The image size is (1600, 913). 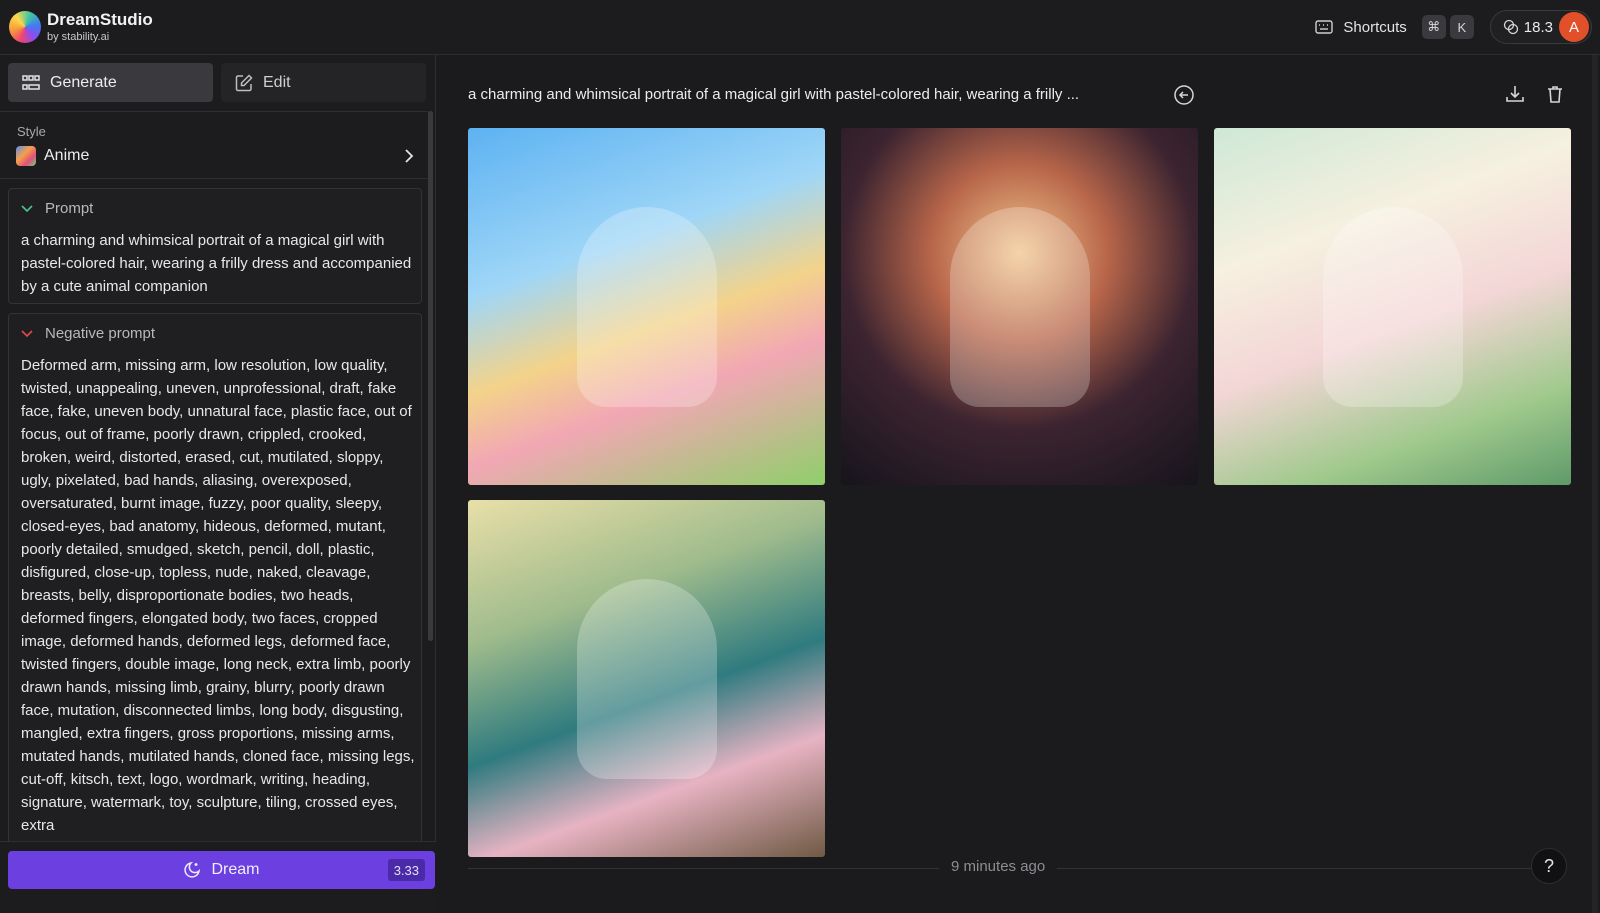 I want to click on brand-subtitle: by stability.ai, so click(x=78, y=37).